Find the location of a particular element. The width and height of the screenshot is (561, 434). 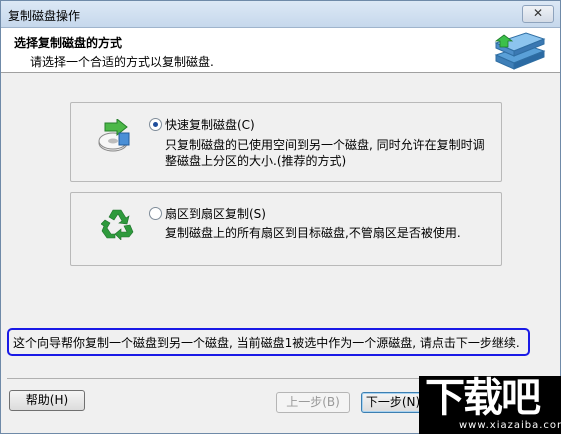

disk-copy-icon is located at coordinates (520, 51).